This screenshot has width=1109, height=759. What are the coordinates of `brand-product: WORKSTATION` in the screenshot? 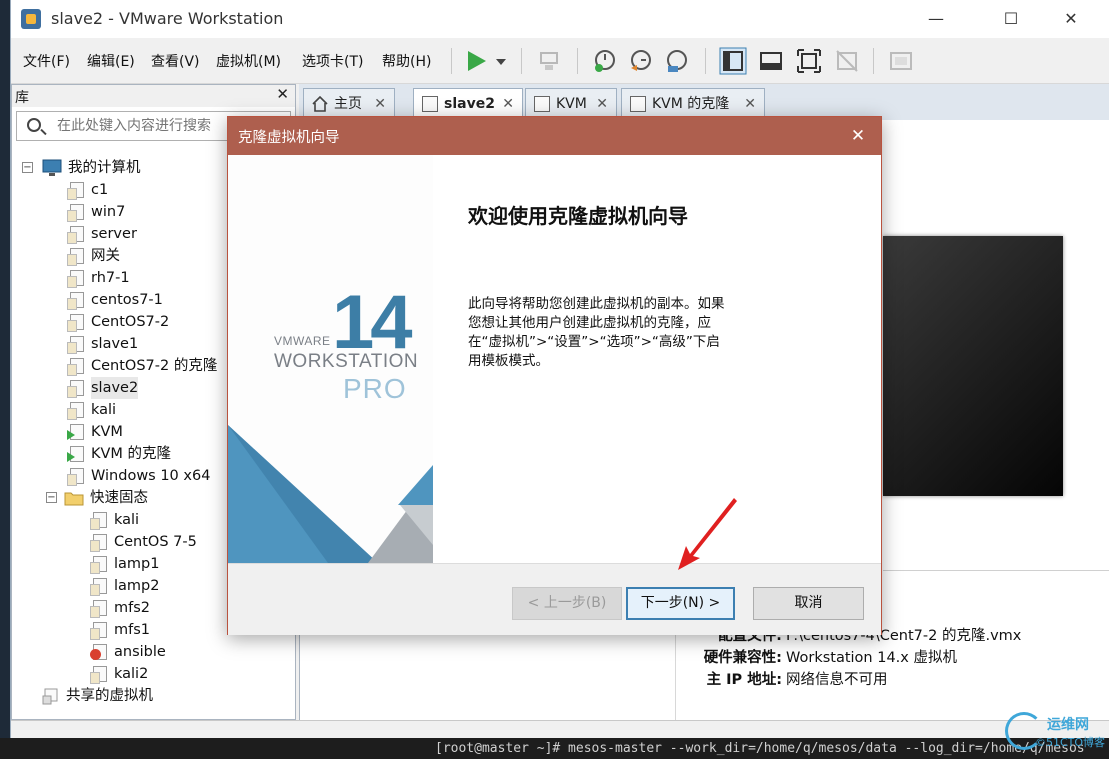 It's located at (346, 361).